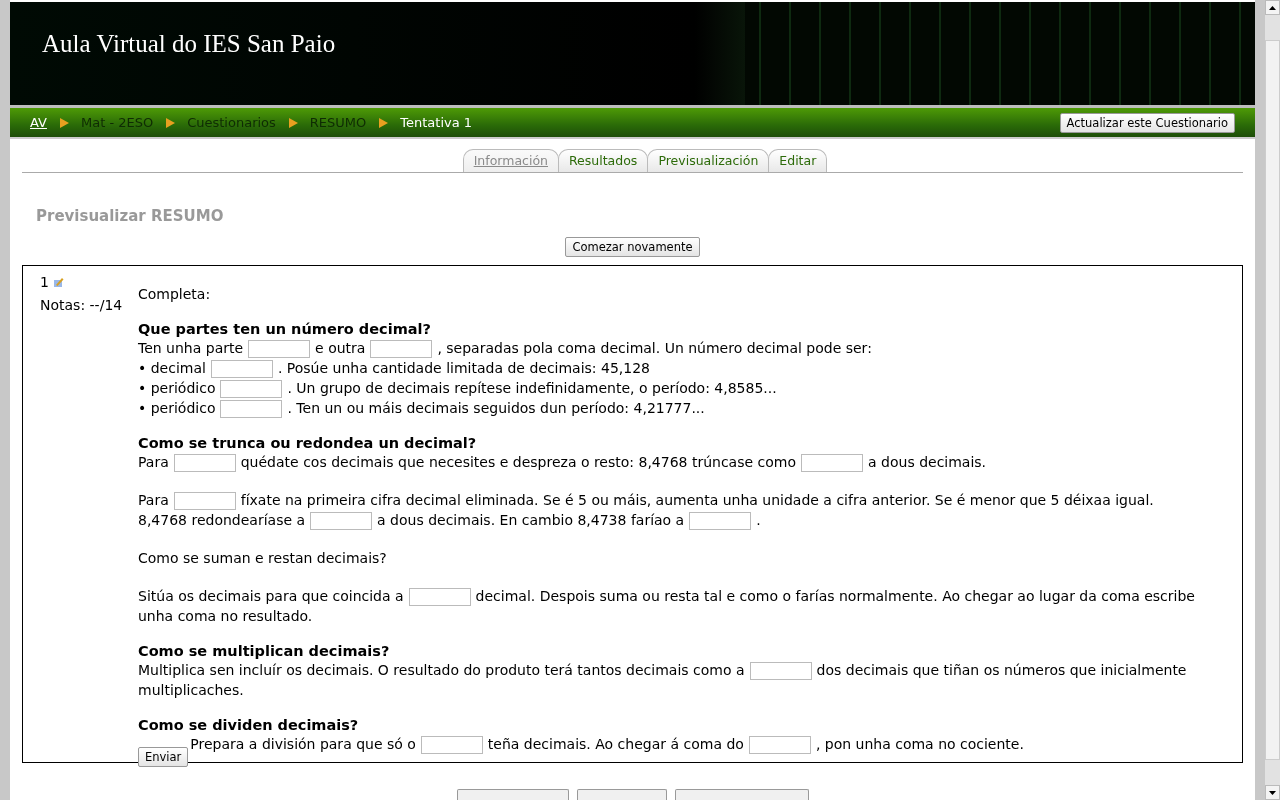 The width and height of the screenshot is (1280, 800). I want to click on submit-button: Enviar, so click(163, 757).